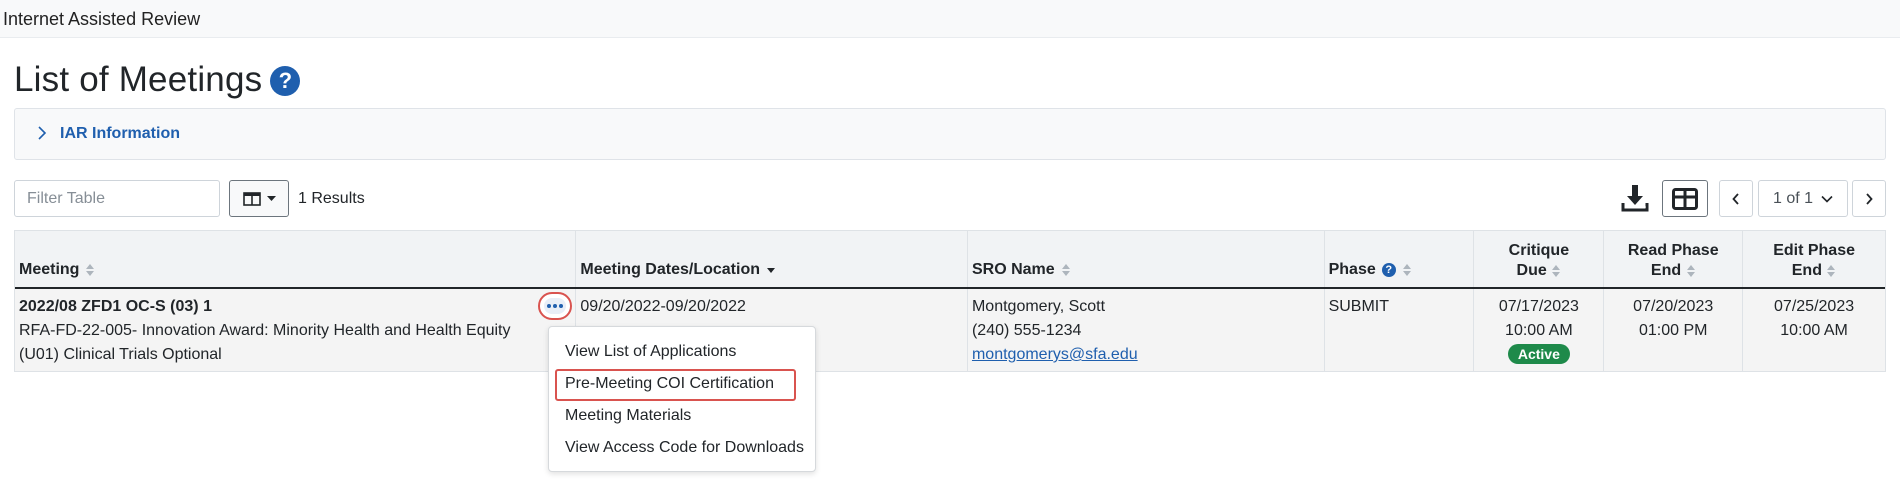  I want to click on row-actions-button, so click(555, 306).